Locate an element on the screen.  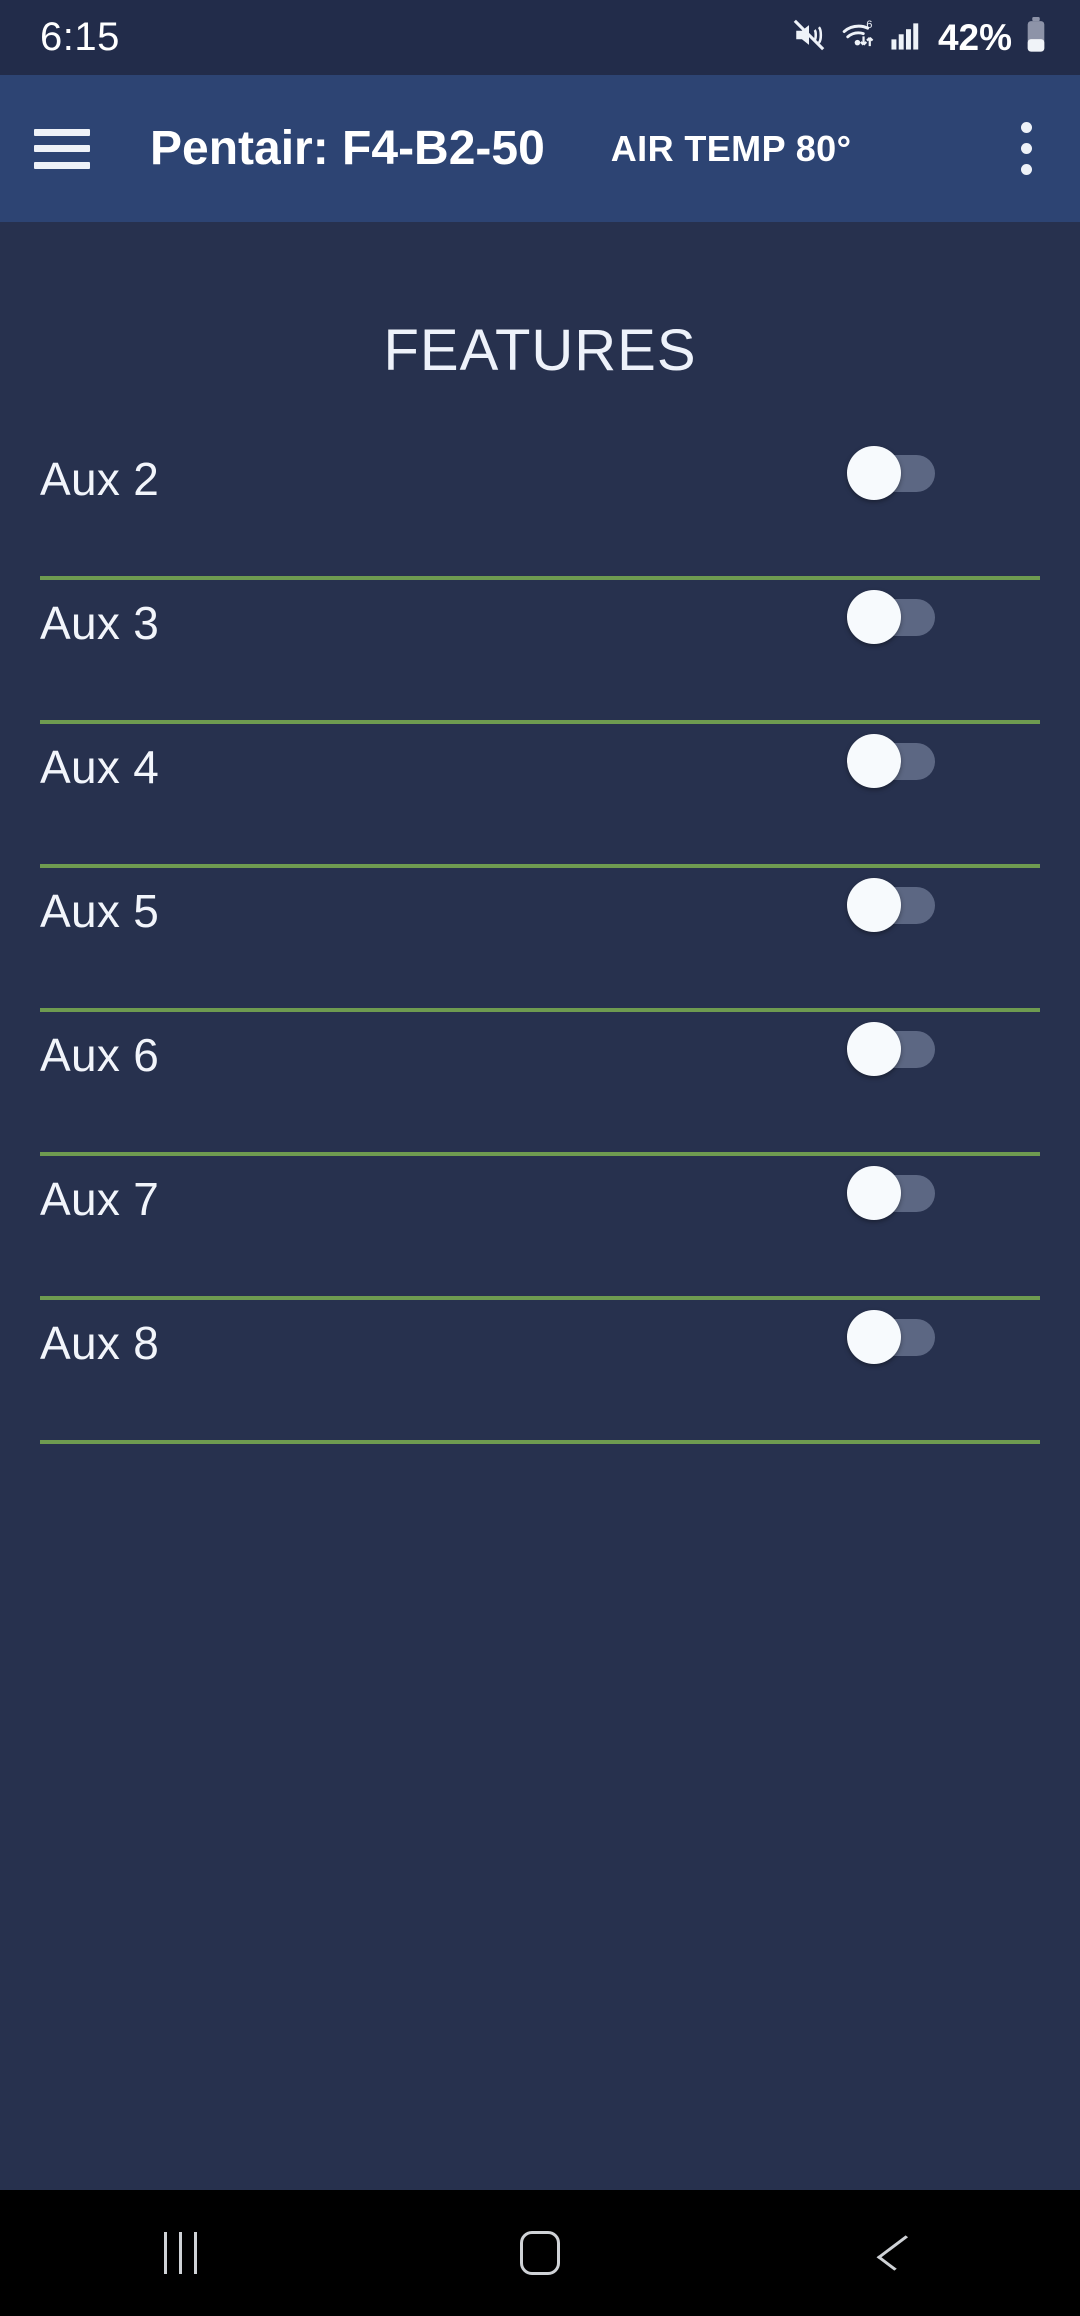
status-icons: 6 42% is located at coordinates (919, 38).